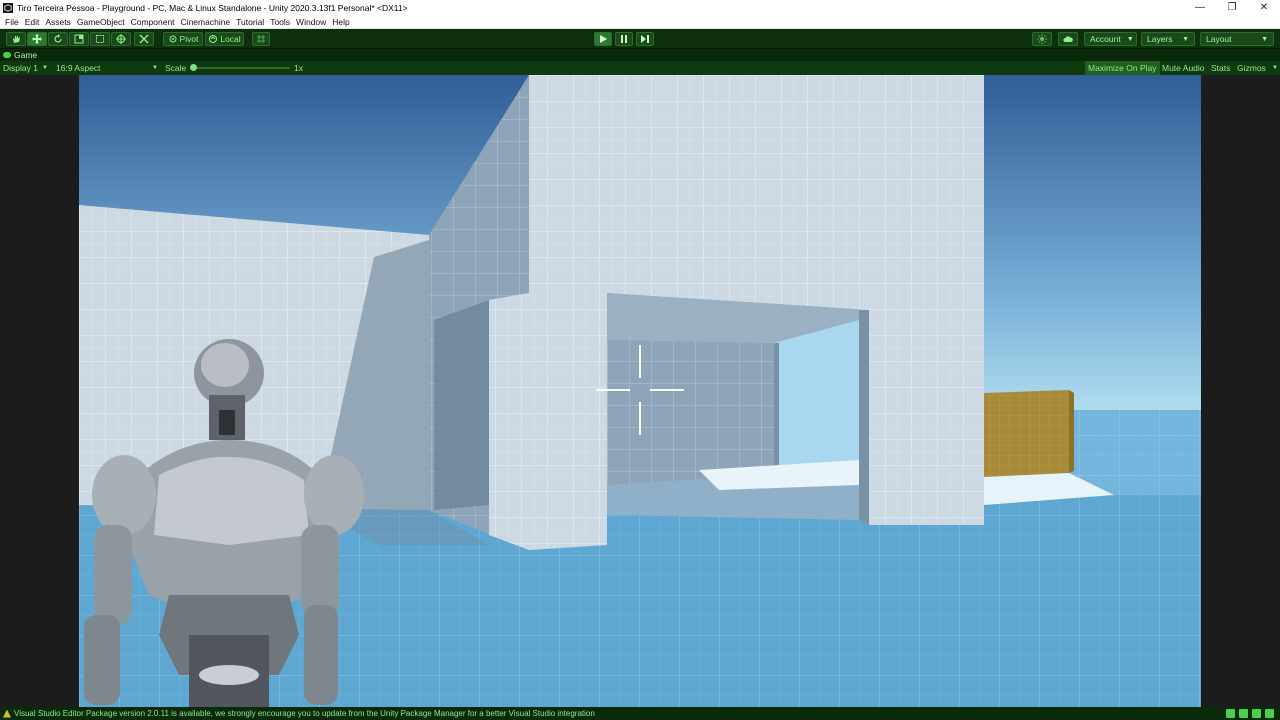  Describe the element at coordinates (153, 22) in the screenshot. I see `menu-component: Component` at that location.